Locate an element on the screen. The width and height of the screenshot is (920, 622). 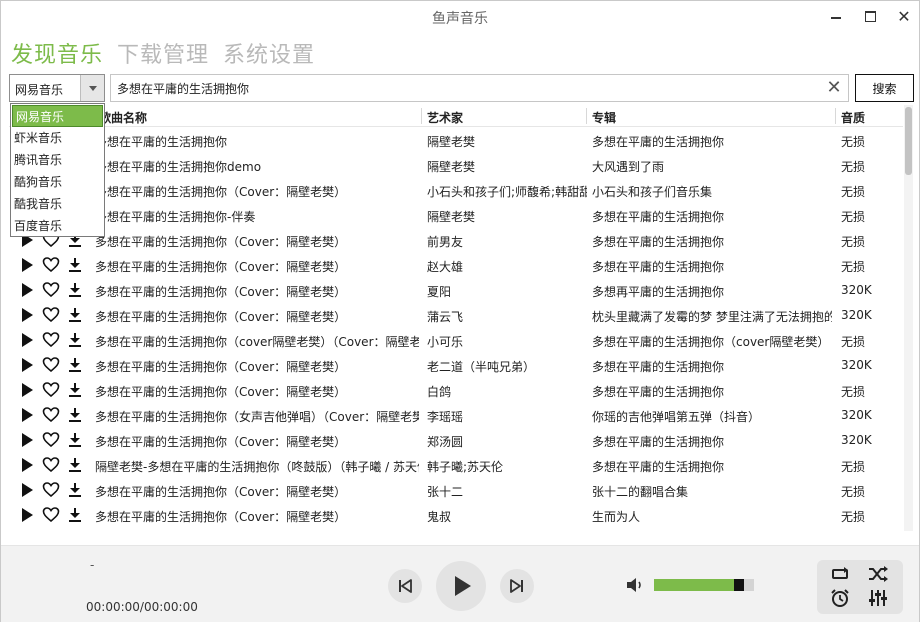
player-bar: - 00:00:00/00:00:00 is located at coordinates (460, 583).